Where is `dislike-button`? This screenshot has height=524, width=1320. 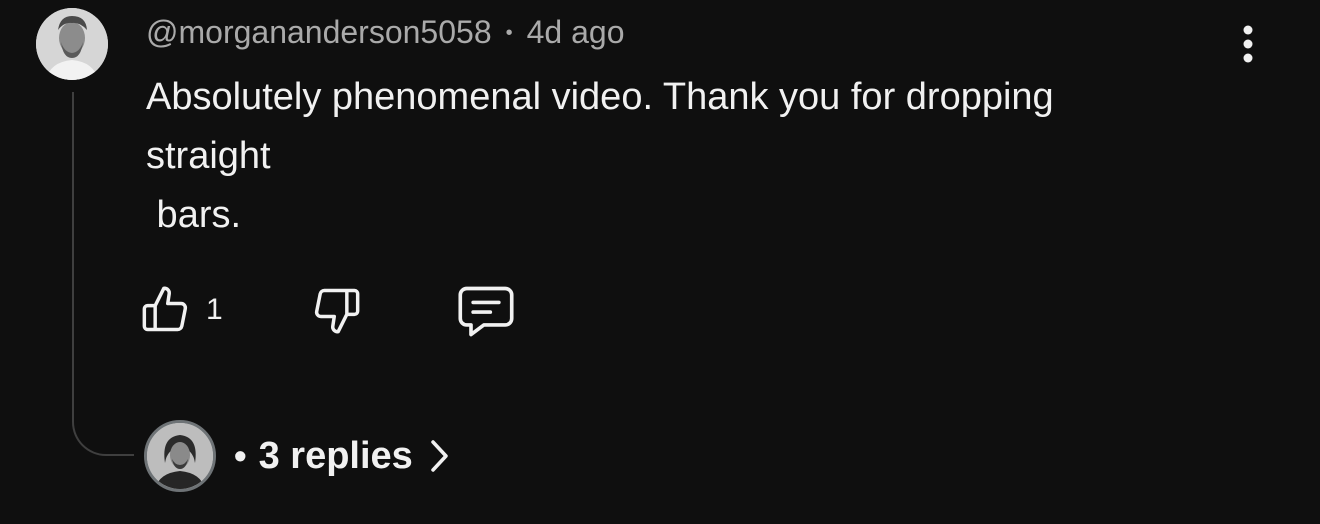 dislike-button is located at coordinates (336, 310).